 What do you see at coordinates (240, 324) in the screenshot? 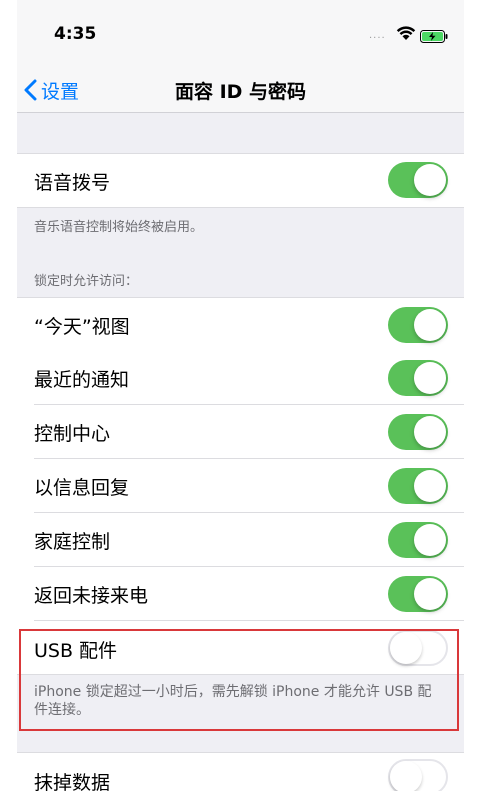
I see `list-item-today-view: “今天”视图` at bounding box center [240, 324].